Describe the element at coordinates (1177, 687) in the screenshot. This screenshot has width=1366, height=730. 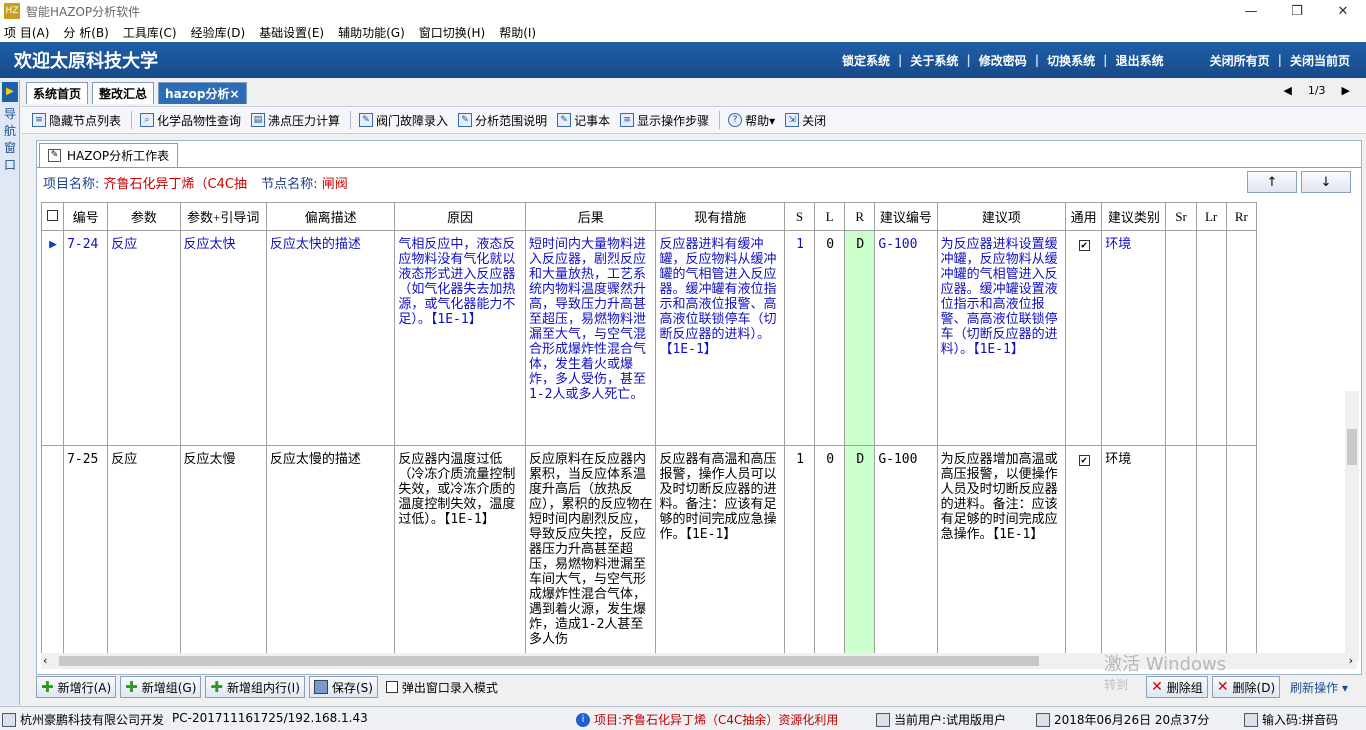
I see `delete-group-button: ✕ 删除组` at that location.